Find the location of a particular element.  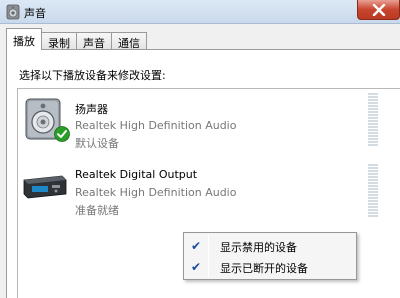

menu-item-label: 显示已断开的设备 is located at coordinates (264, 268).